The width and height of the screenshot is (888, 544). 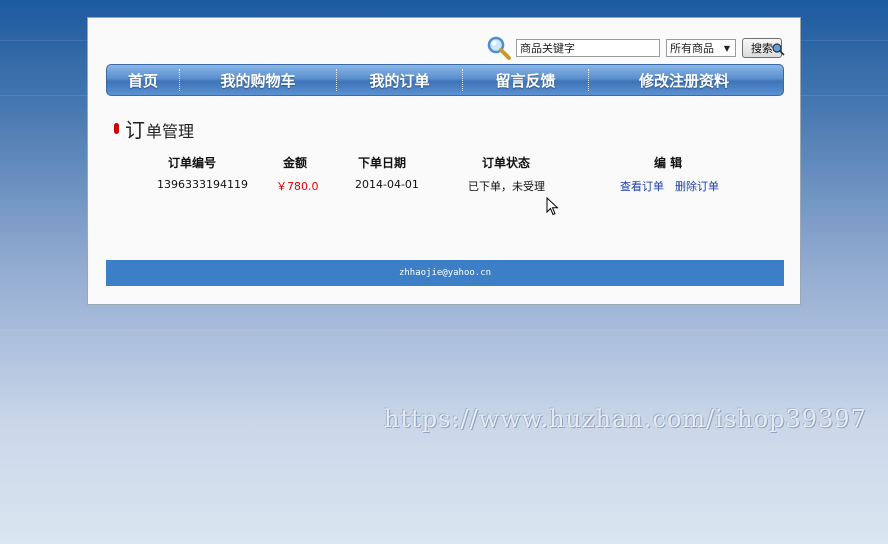 What do you see at coordinates (506, 186) in the screenshot?
I see `order-status: 已下单，未受理` at bounding box center [506, 186].